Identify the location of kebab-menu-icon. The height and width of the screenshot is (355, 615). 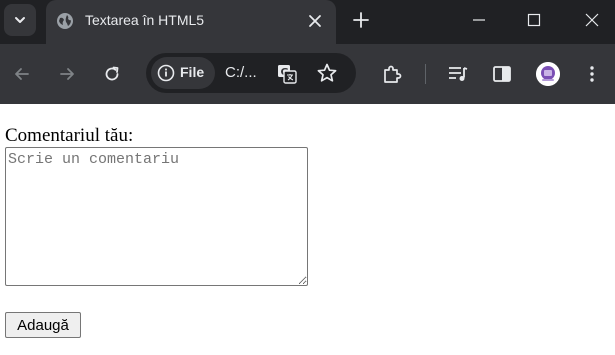
(592, 74).